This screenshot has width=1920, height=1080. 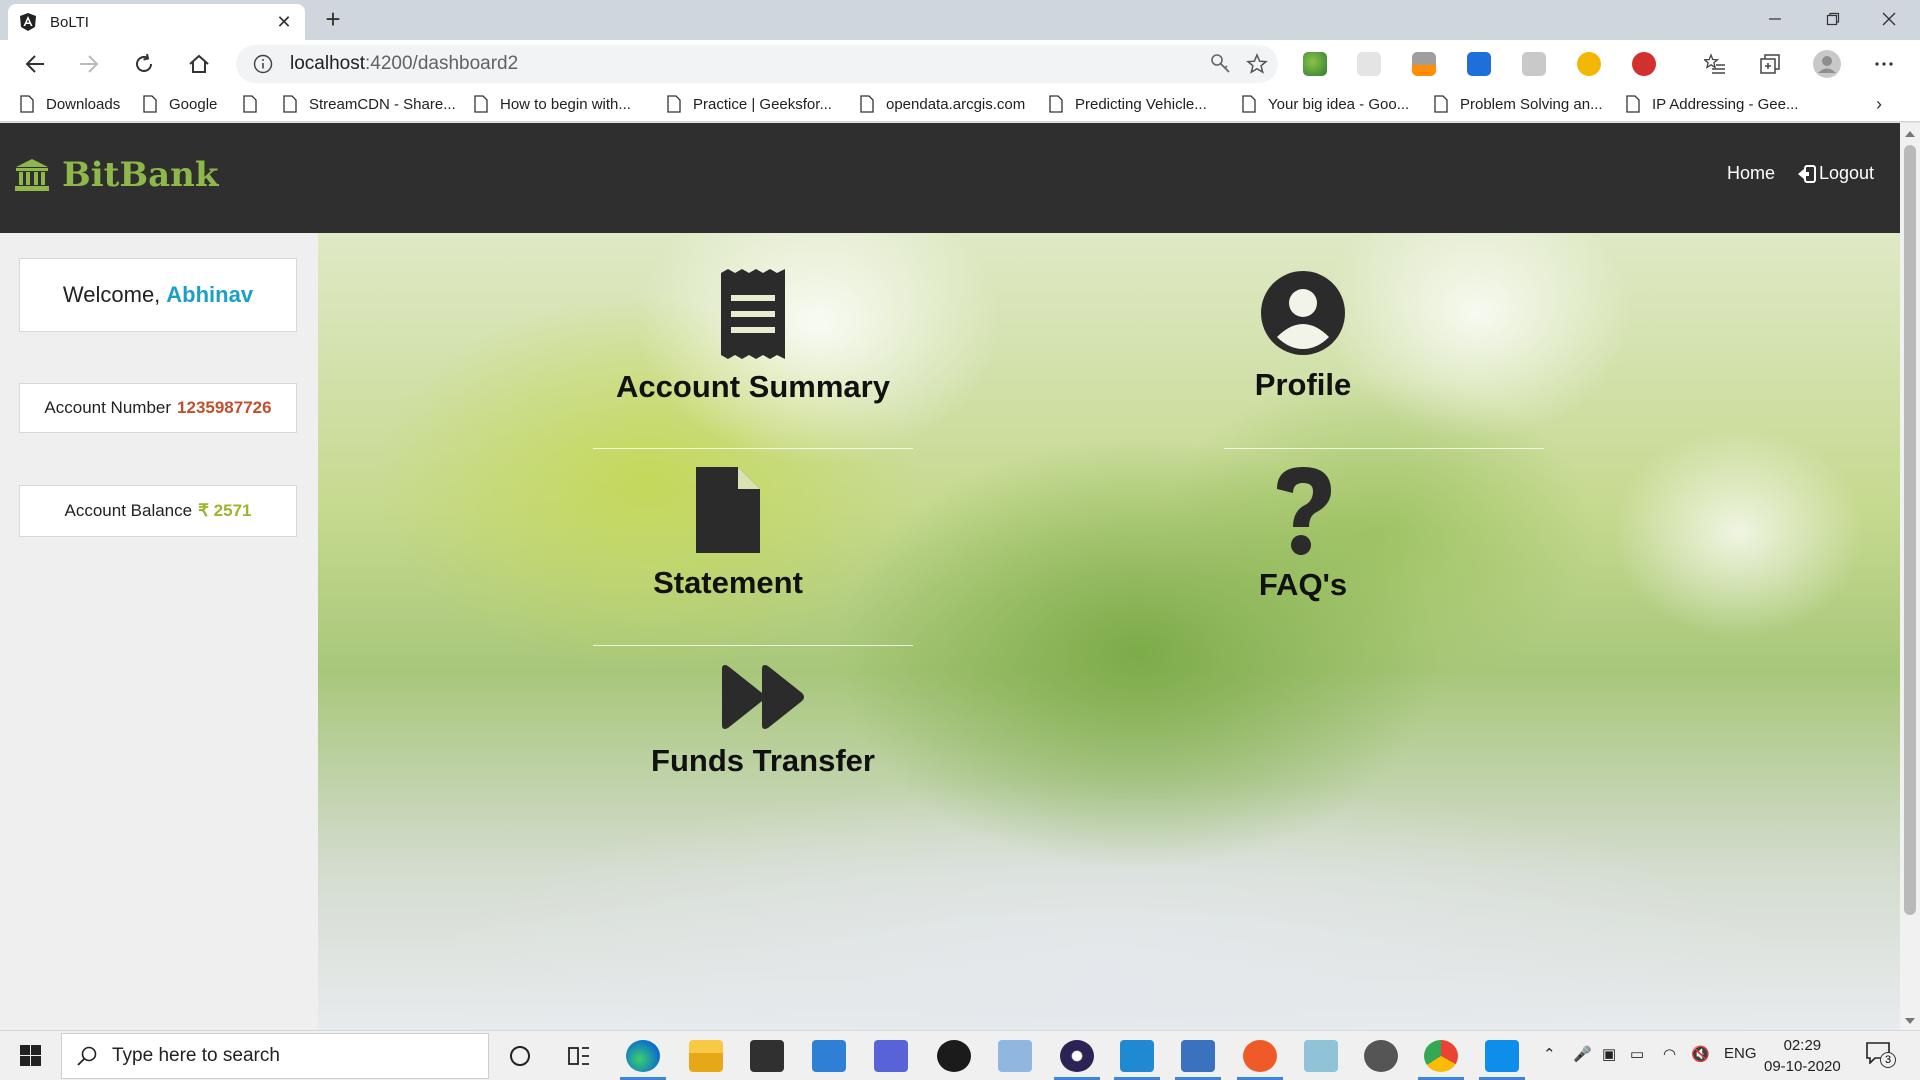 I want to click on bookmark-item: Google, so click(x=180, y=104).